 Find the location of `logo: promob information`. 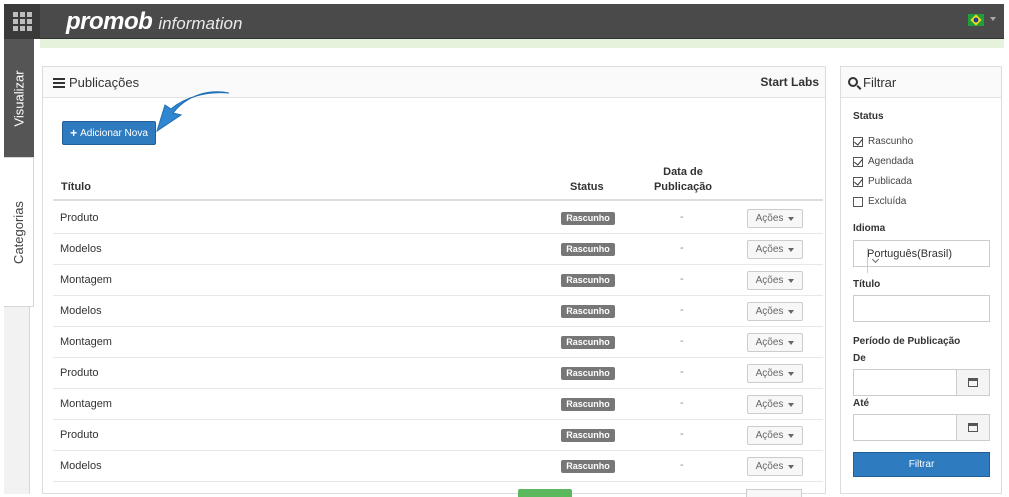

logo: promob information is located at coordinates (154, 22).